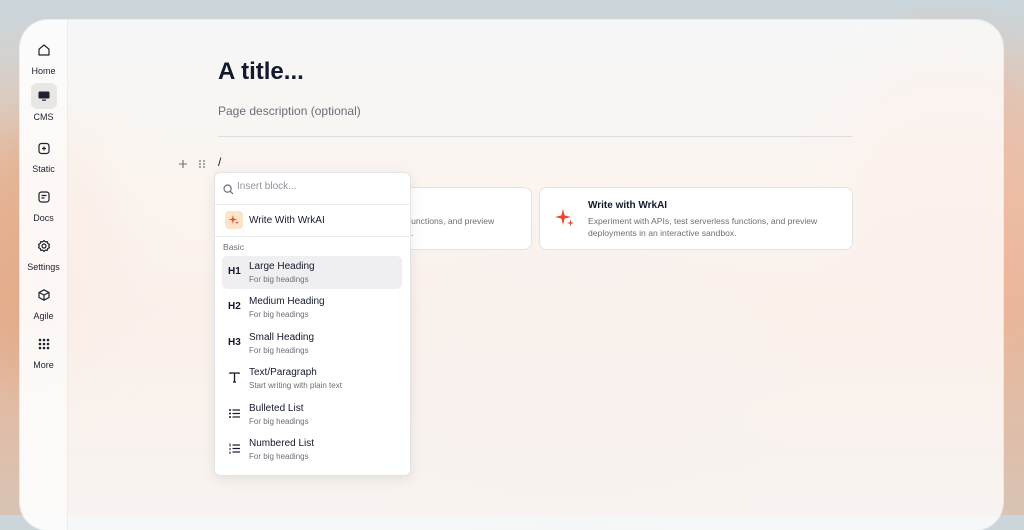  I want to click on sidebar-label: Settings, so click(43, 267).